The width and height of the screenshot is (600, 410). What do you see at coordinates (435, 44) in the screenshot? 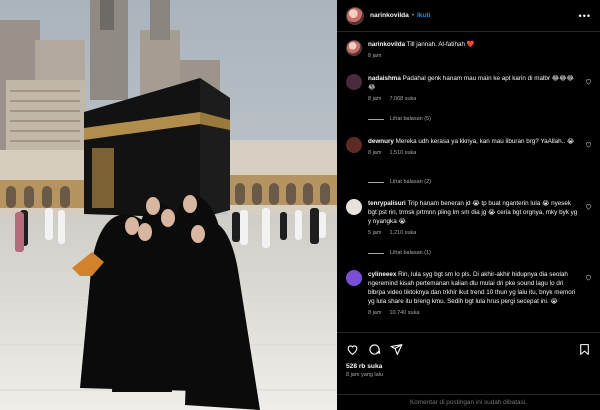
I see `caption-text: Till jannah. Al-fatihah` at bounding box center [435, 44].